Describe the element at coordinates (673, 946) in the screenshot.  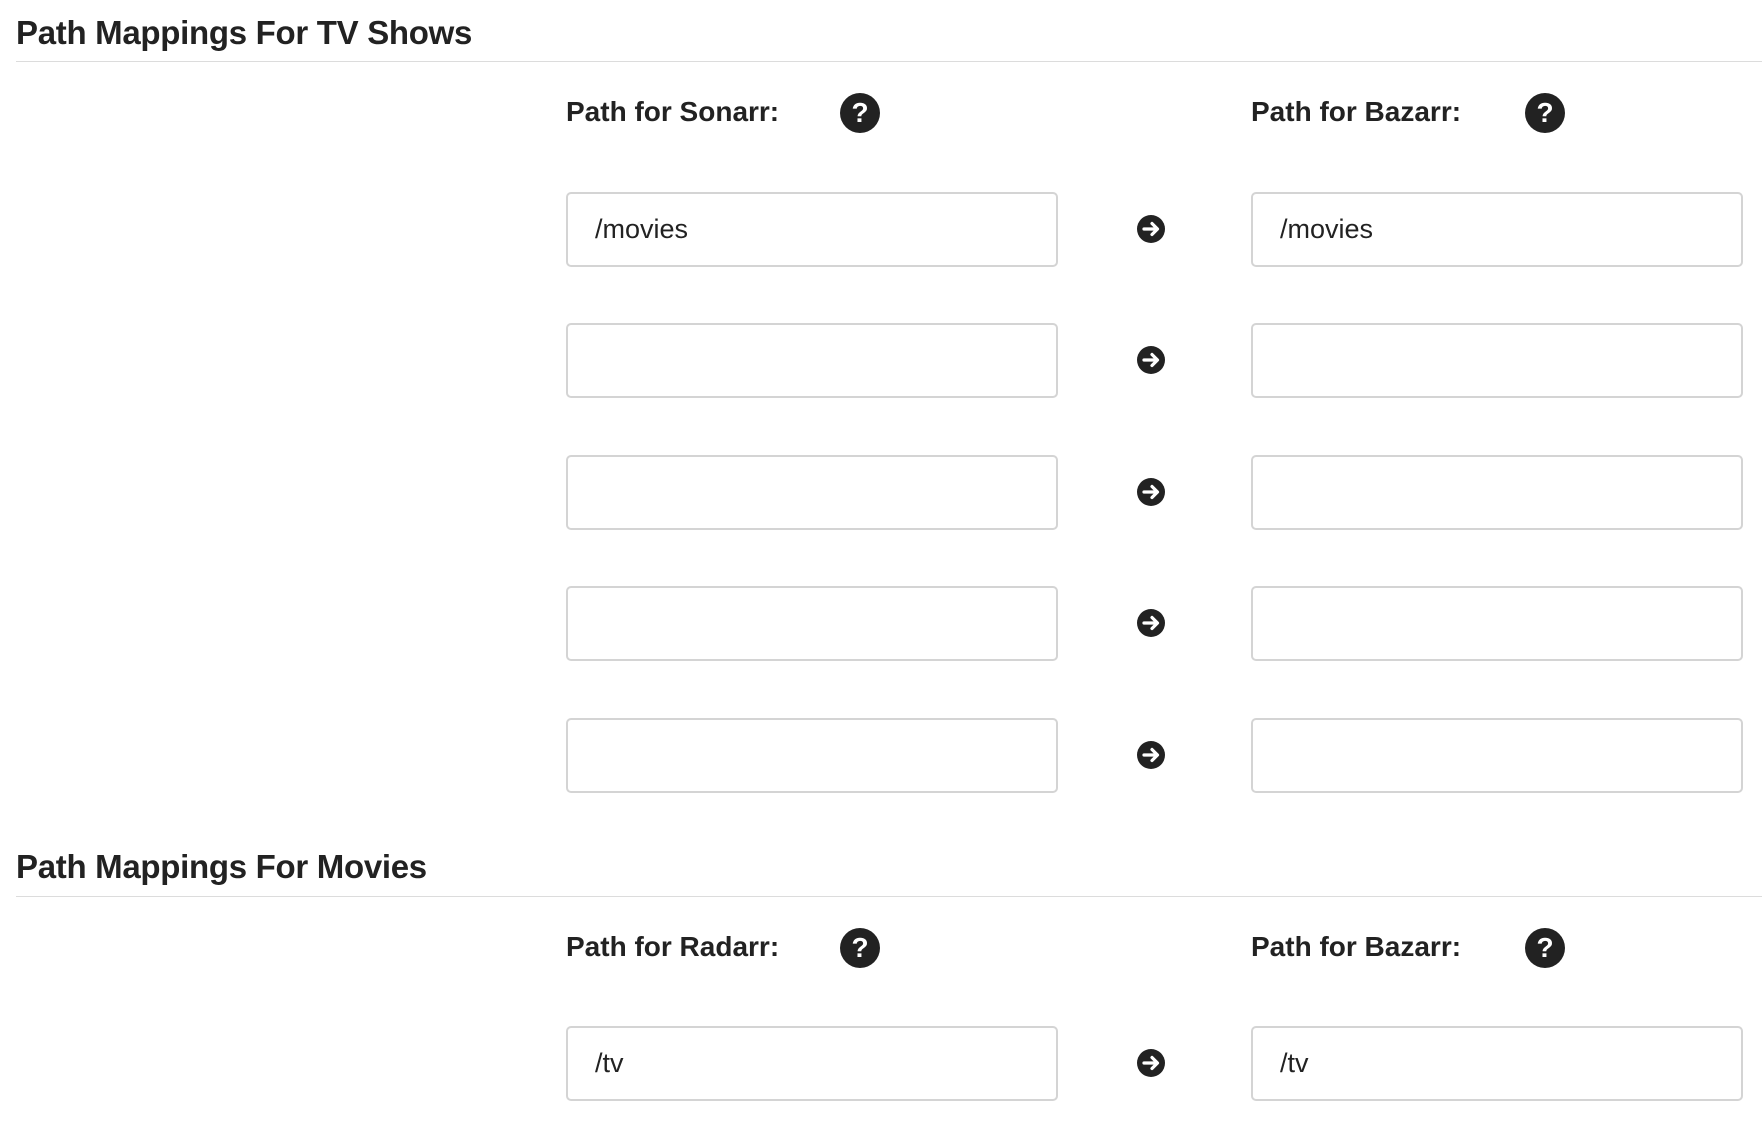
I see `radarr-path-label: Path for Radarr:` at that location.